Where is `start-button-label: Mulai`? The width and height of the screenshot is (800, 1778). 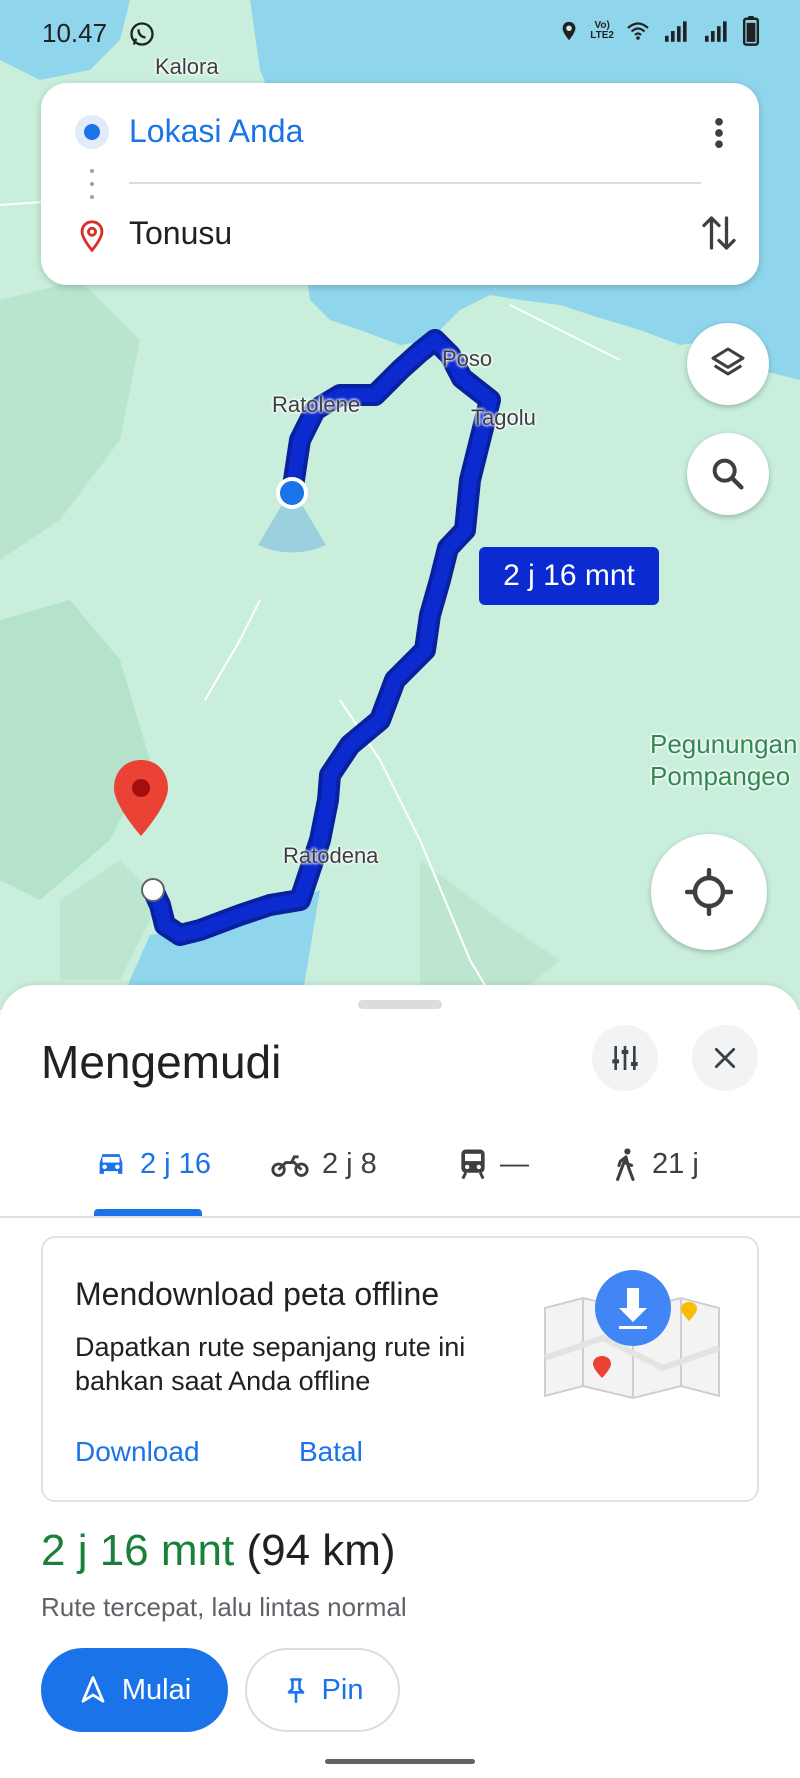
start-button-label: Mulai is located at coordinates (156, 1689).